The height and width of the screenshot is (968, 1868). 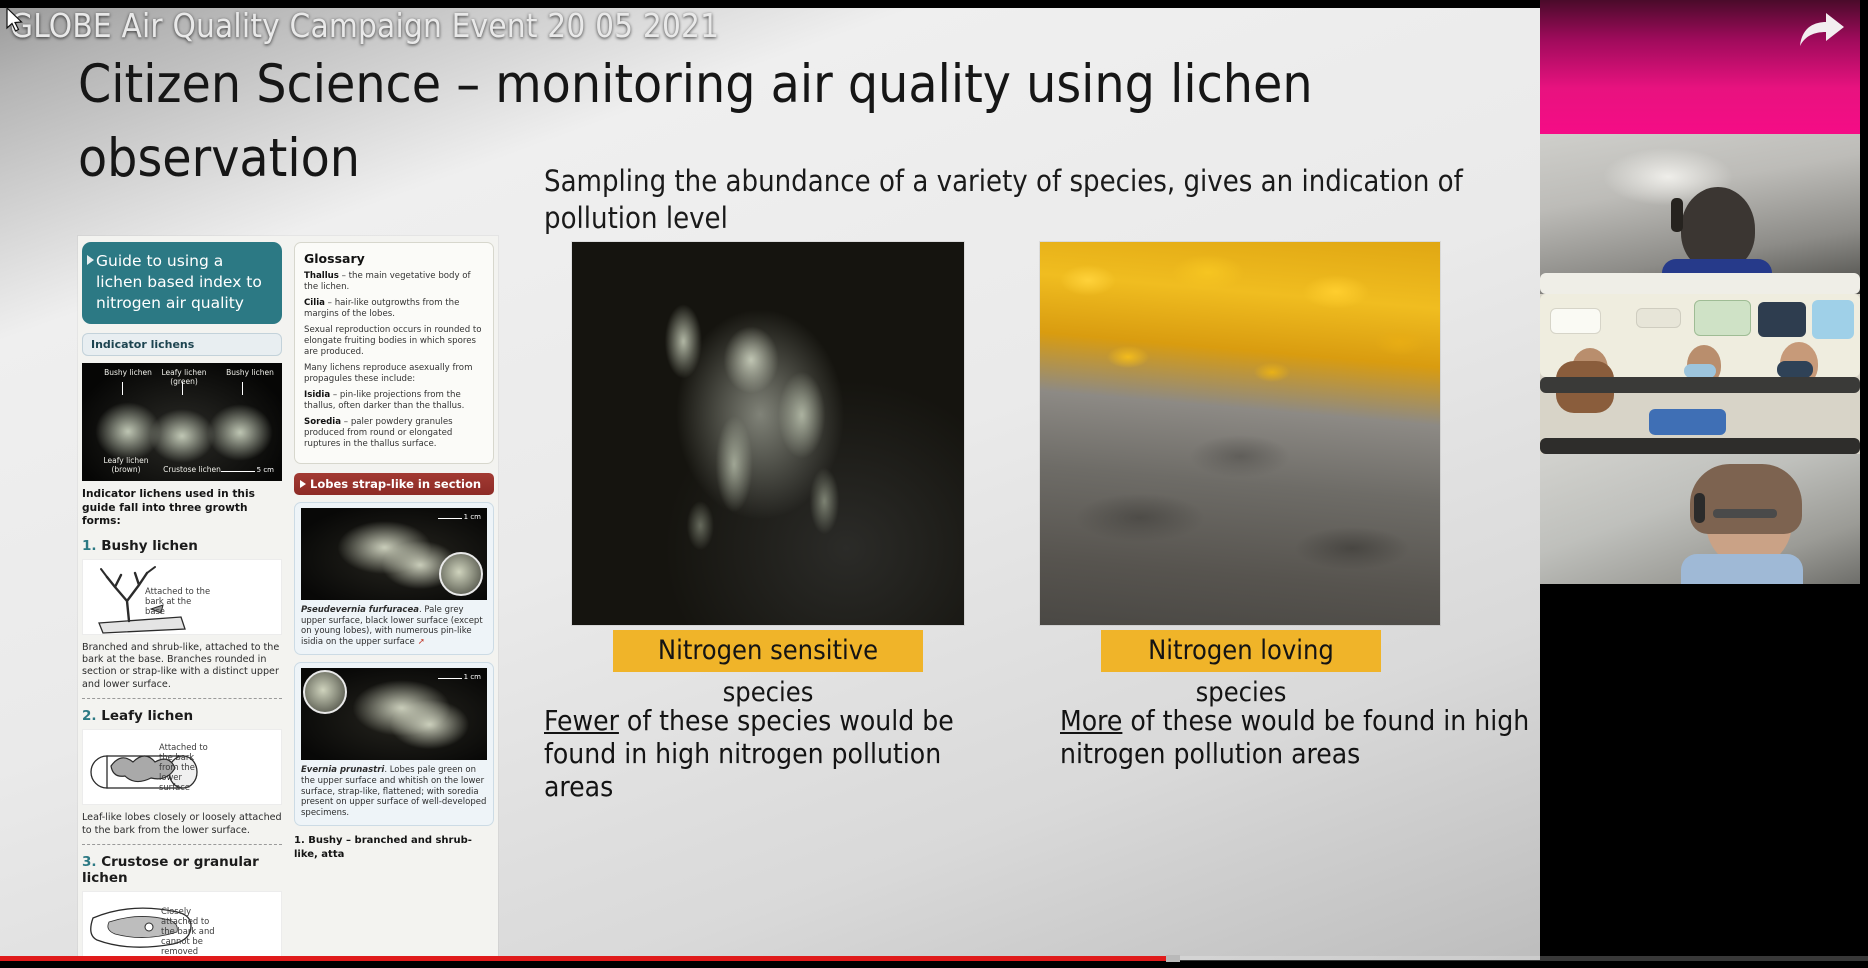 What do you see at coordinates (1700, 214) in the screenshot?
I see `video-tile-participant-headset-man` at bounding box center [1700, 214].